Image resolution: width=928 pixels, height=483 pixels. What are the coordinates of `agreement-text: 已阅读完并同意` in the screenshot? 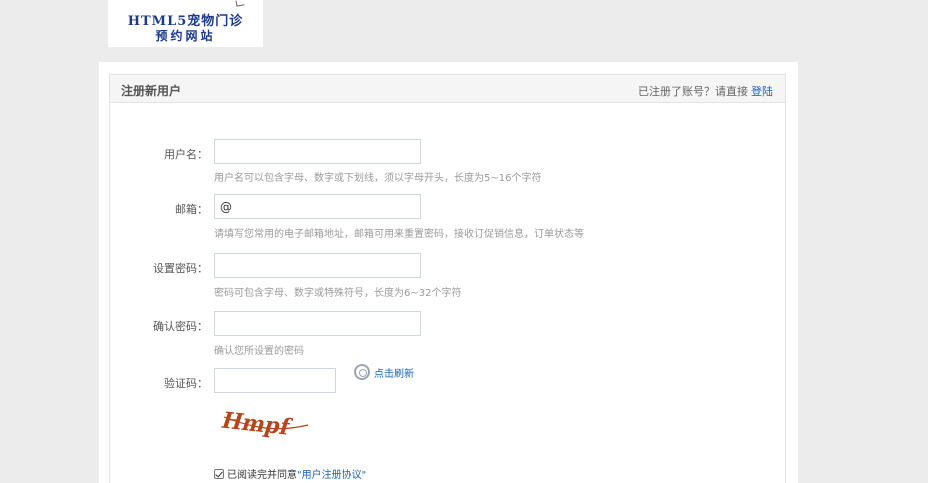 It's located at (262, 475).